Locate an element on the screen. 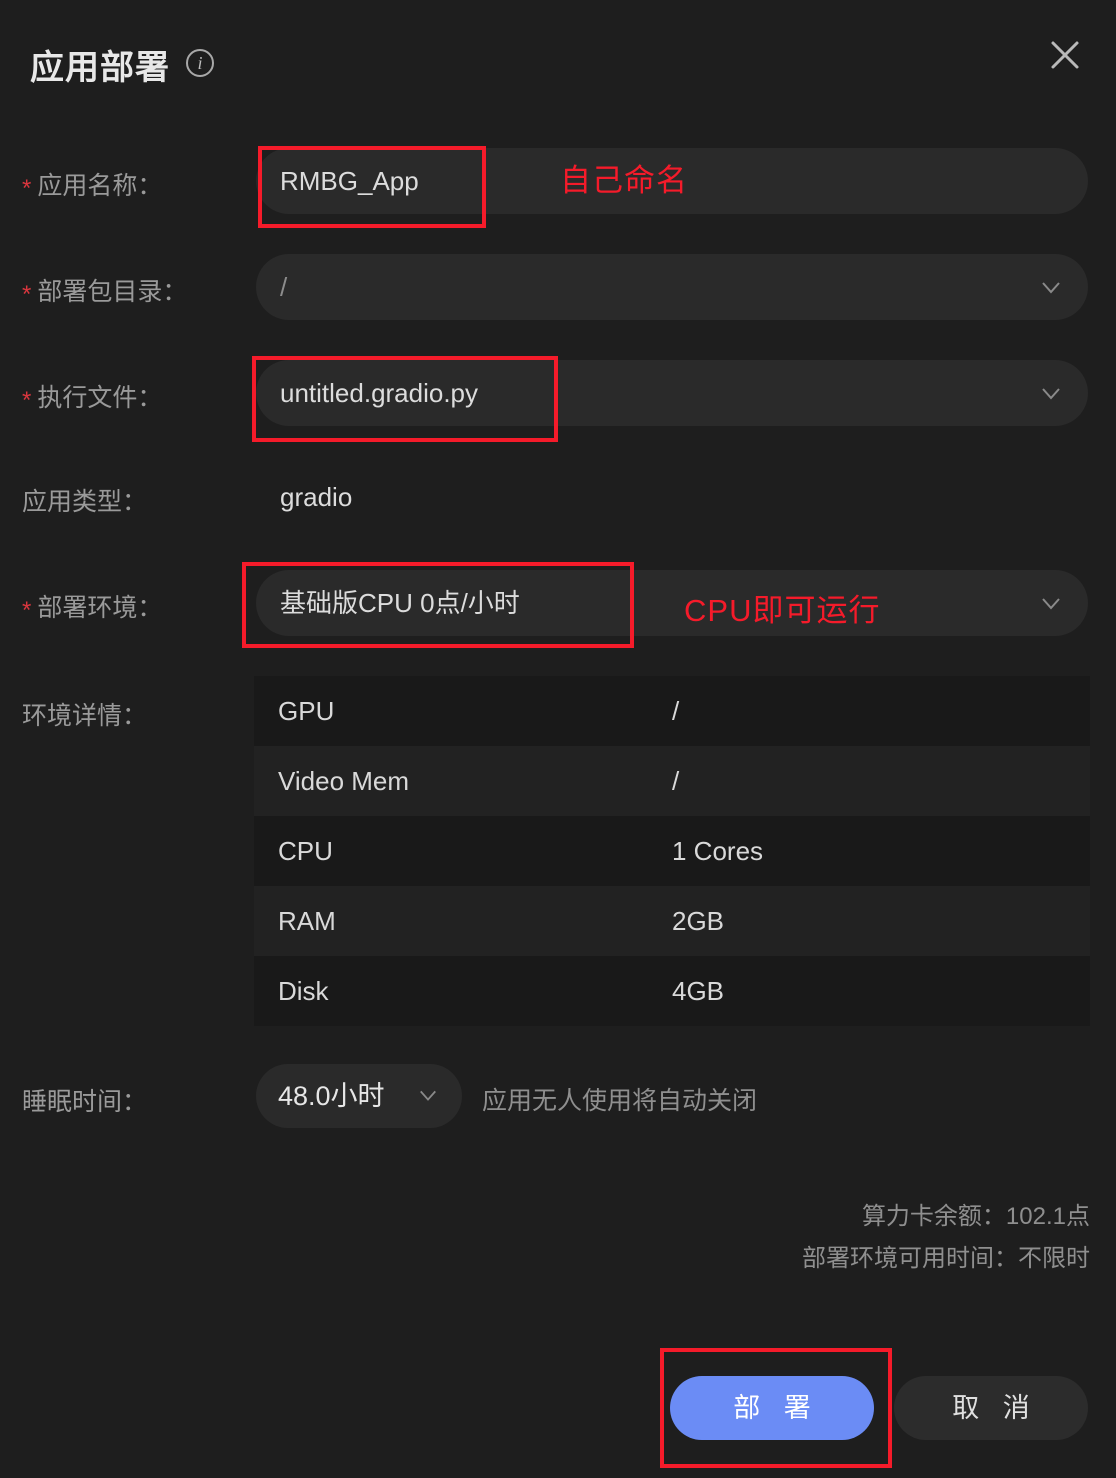 This screenshot has height=1478, width=1116. info-icon: i is located at coordinates (200, 63).